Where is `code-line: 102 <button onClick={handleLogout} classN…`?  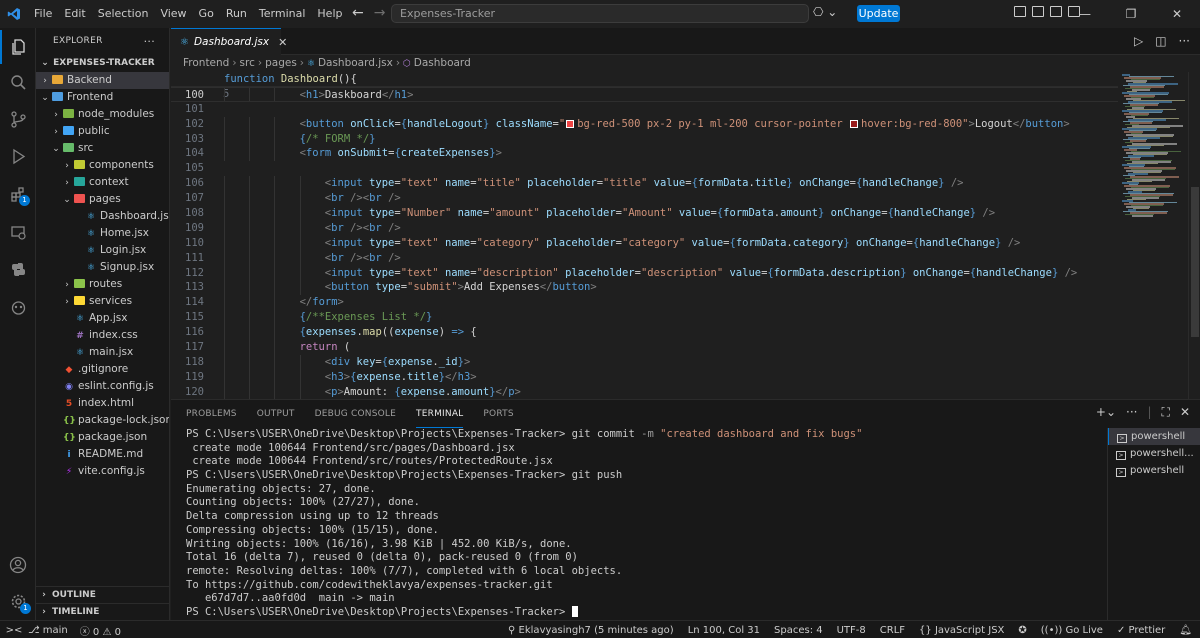
code-line: 102 <button onClick={handleLogout} classN… is located at coordinates (644, 124).